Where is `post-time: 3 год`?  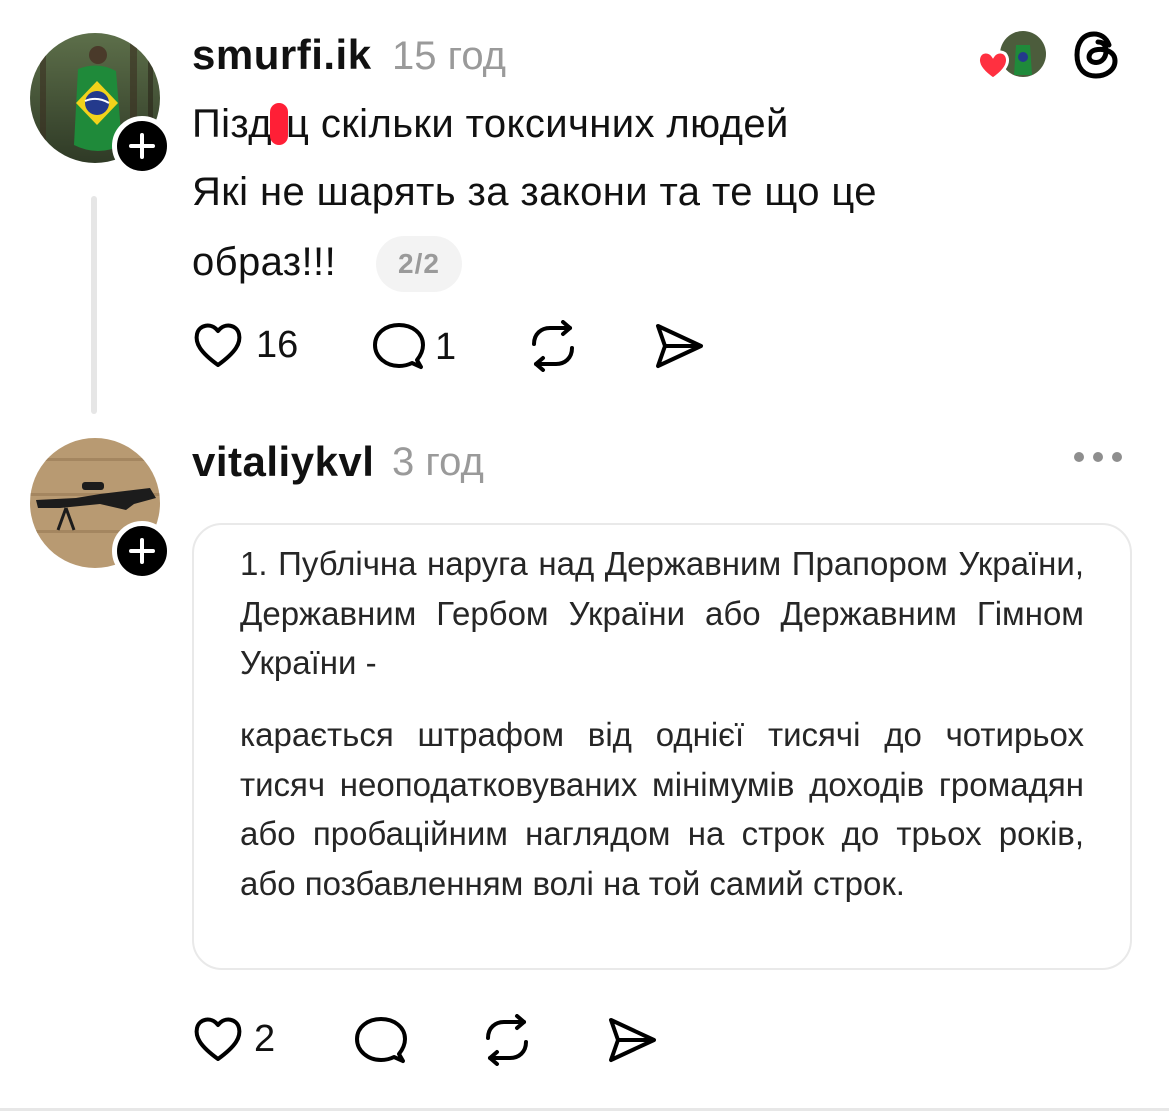 post-time: 3 год is located at coordinates (438, 462).